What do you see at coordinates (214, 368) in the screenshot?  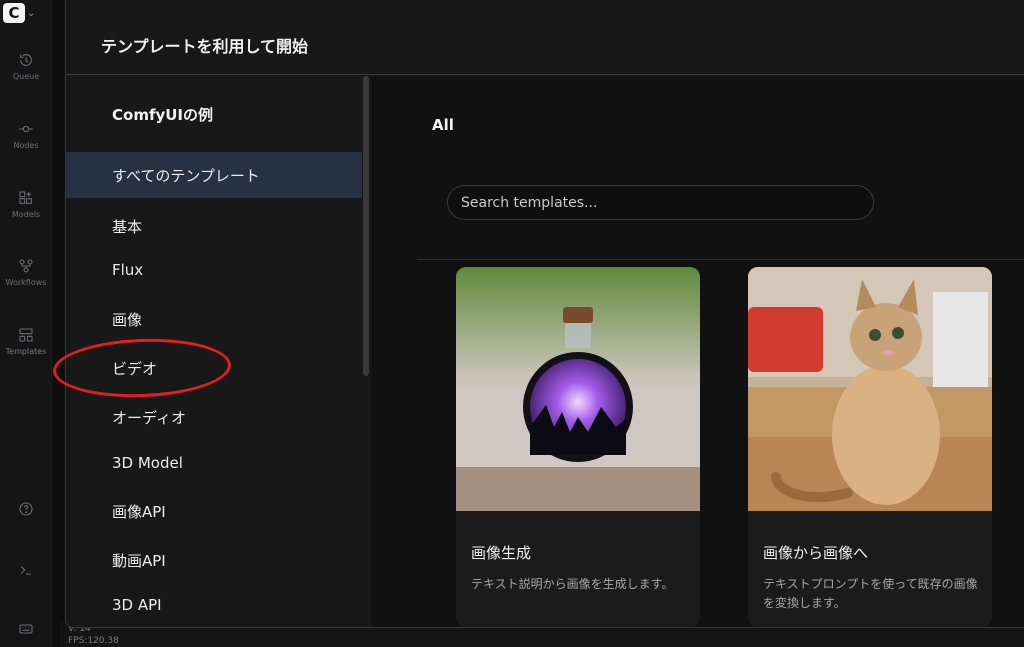 I see `nav-item-video: ビデオ` at bounding box center [214, 368].